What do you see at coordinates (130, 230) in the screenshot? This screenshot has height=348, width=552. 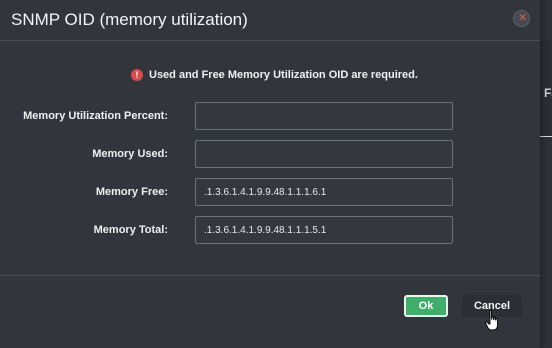 I see `memory-total-label: Memory Total:` at bounding box center [130, 230].